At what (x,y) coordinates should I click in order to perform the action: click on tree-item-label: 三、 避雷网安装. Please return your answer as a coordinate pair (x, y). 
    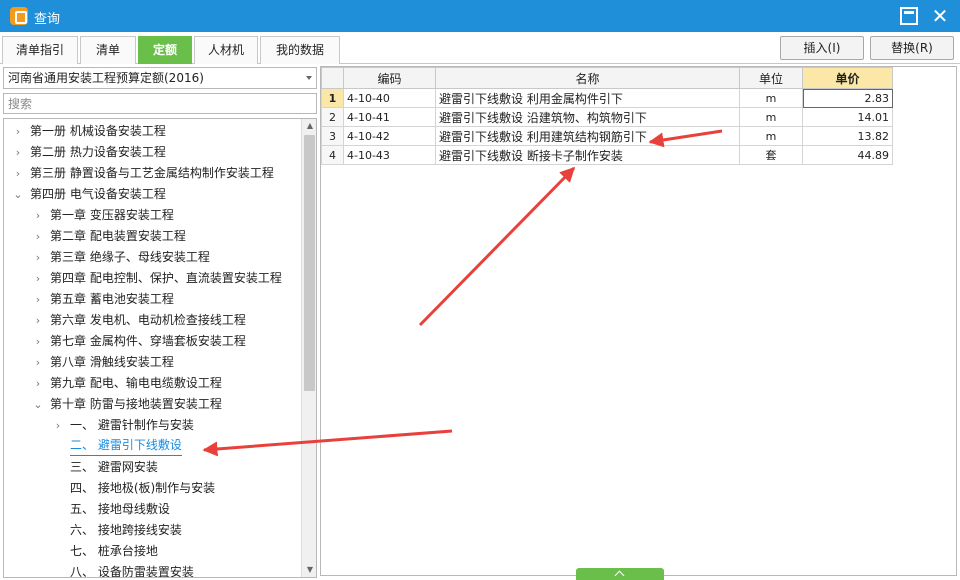
    Looking at the image, I should click on (114, 467).